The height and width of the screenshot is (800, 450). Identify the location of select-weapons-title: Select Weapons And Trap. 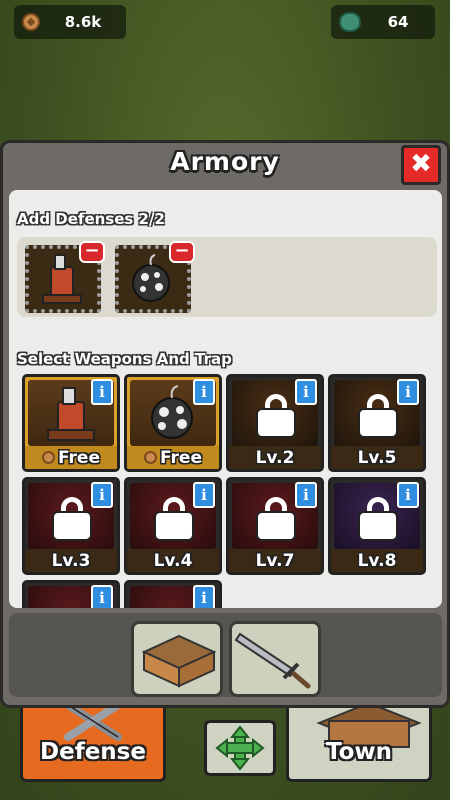
(124, 359).